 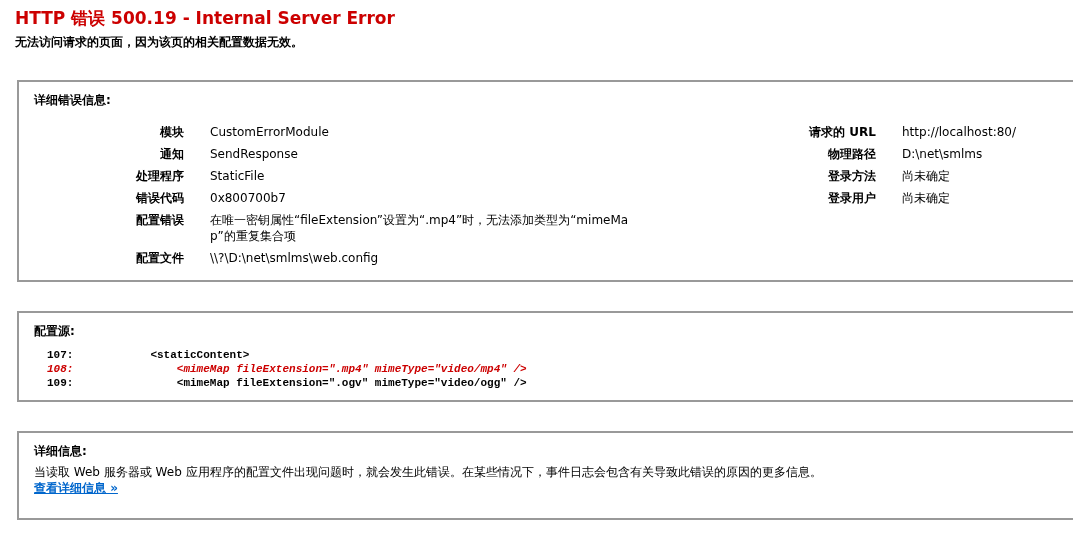 What do you see at coordinates (205, 18) in the screenshot?
I see `error-title: HTTP 错误 500.19 - Internal Server Error` at bounding box center [205, 18].